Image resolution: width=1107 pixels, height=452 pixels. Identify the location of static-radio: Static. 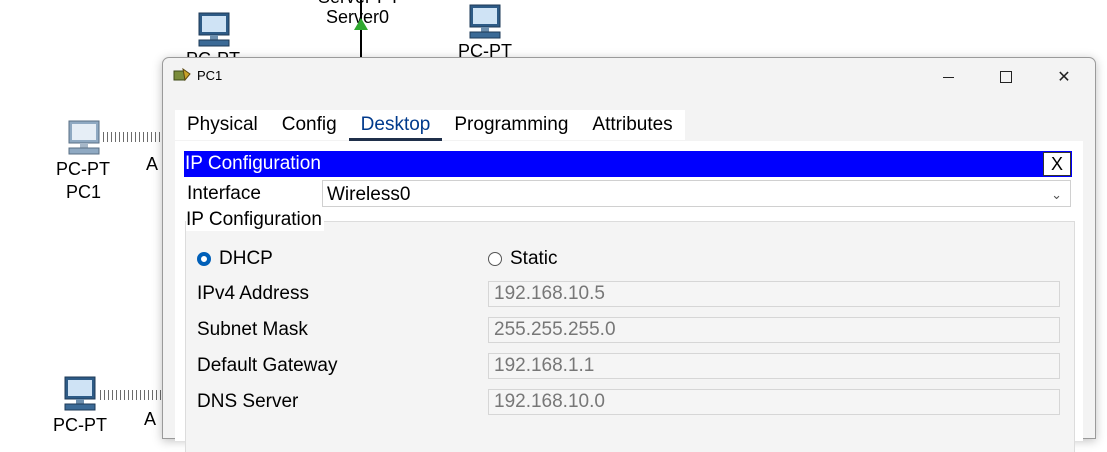
(523, 259).